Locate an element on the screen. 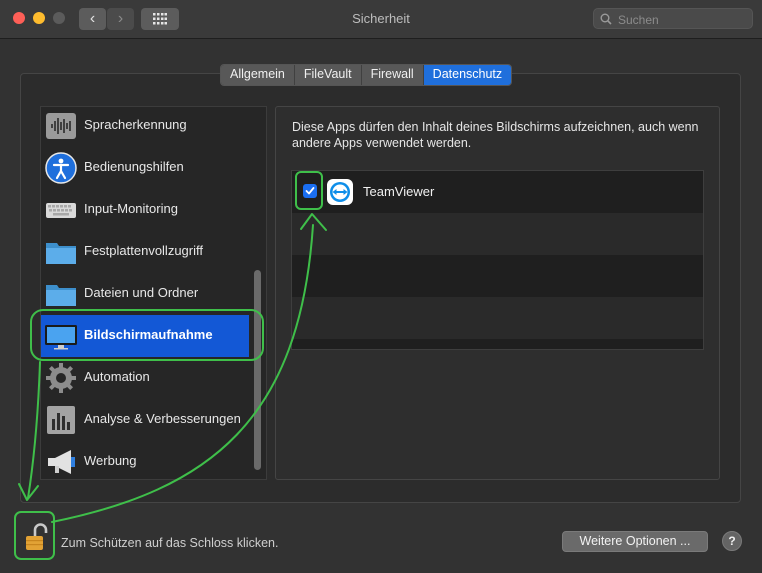 Image resolution: width=762 pixels, height=573 pixels. bar-chart-icon is located at coordinates (61, 420).